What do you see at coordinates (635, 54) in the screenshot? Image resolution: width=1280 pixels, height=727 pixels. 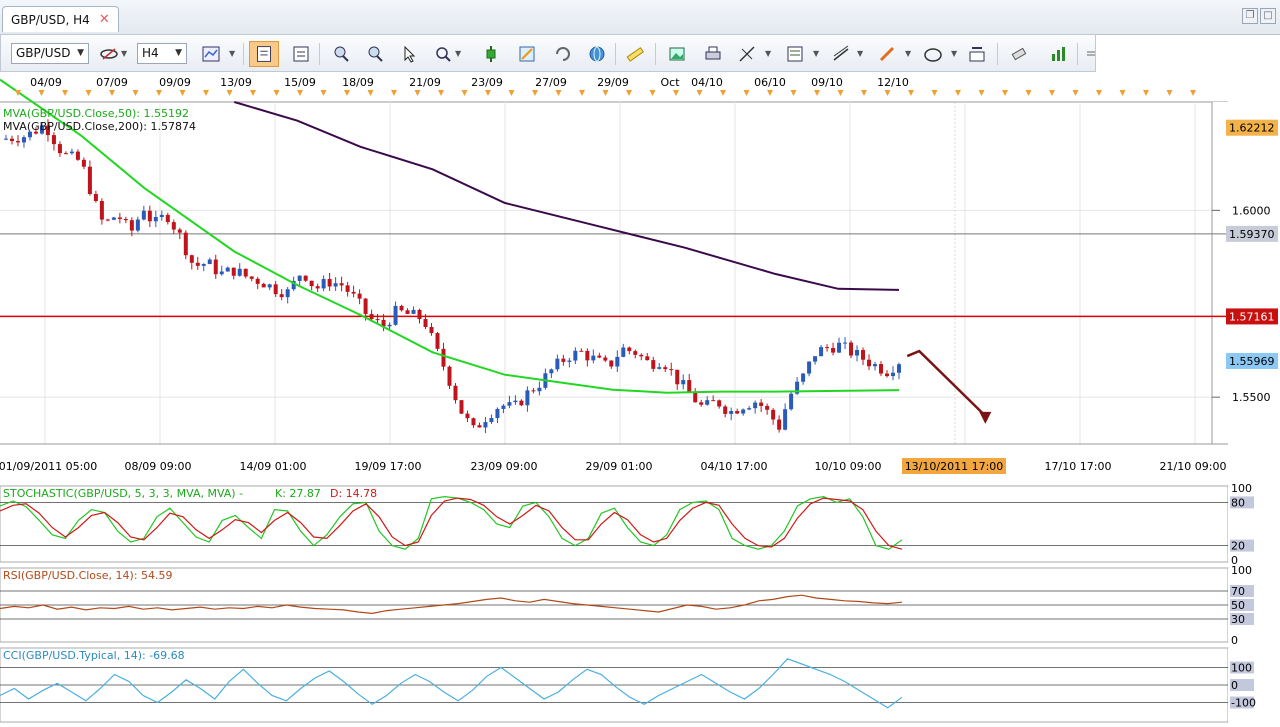 I see `ruler-icon` at bounding box center [635, 54].